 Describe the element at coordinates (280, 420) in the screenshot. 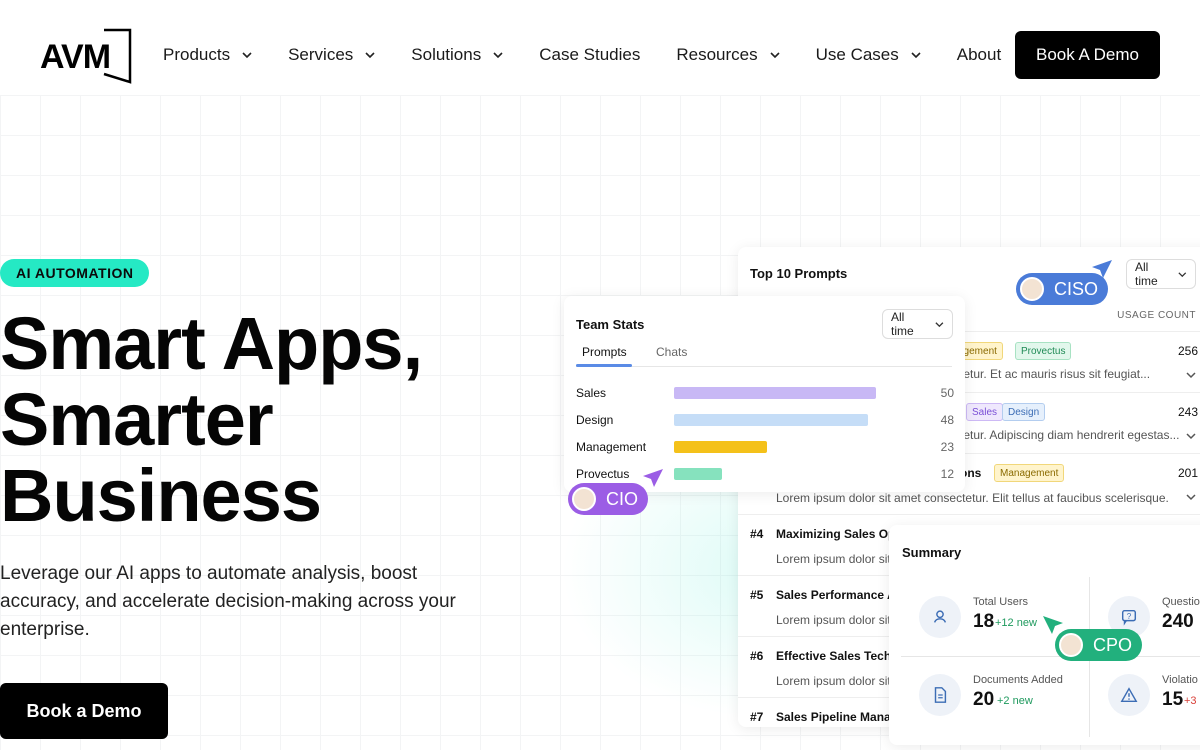

I see `hero-headline: Smart Apps, Smarter Business` at that location.